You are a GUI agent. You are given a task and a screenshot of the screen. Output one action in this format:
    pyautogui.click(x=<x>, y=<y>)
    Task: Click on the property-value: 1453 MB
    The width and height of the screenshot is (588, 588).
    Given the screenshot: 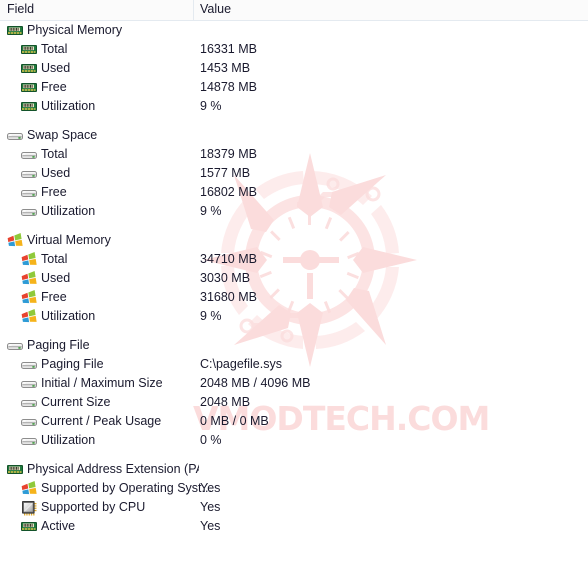 What is the action you would take?
    pyautogui.click(x=225, y=68)
    